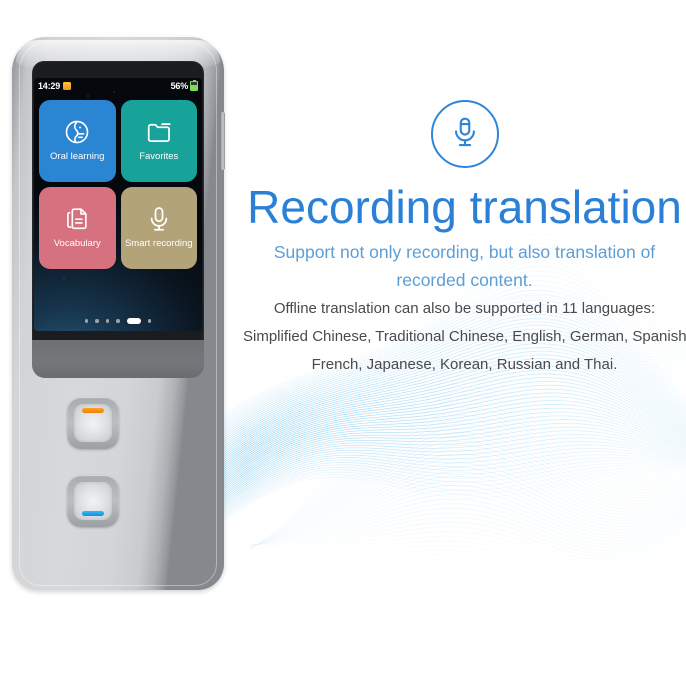 The height and width of the screenshot is (686, 686). I want to click on tile-label: Oral learning, so click(77, 156).